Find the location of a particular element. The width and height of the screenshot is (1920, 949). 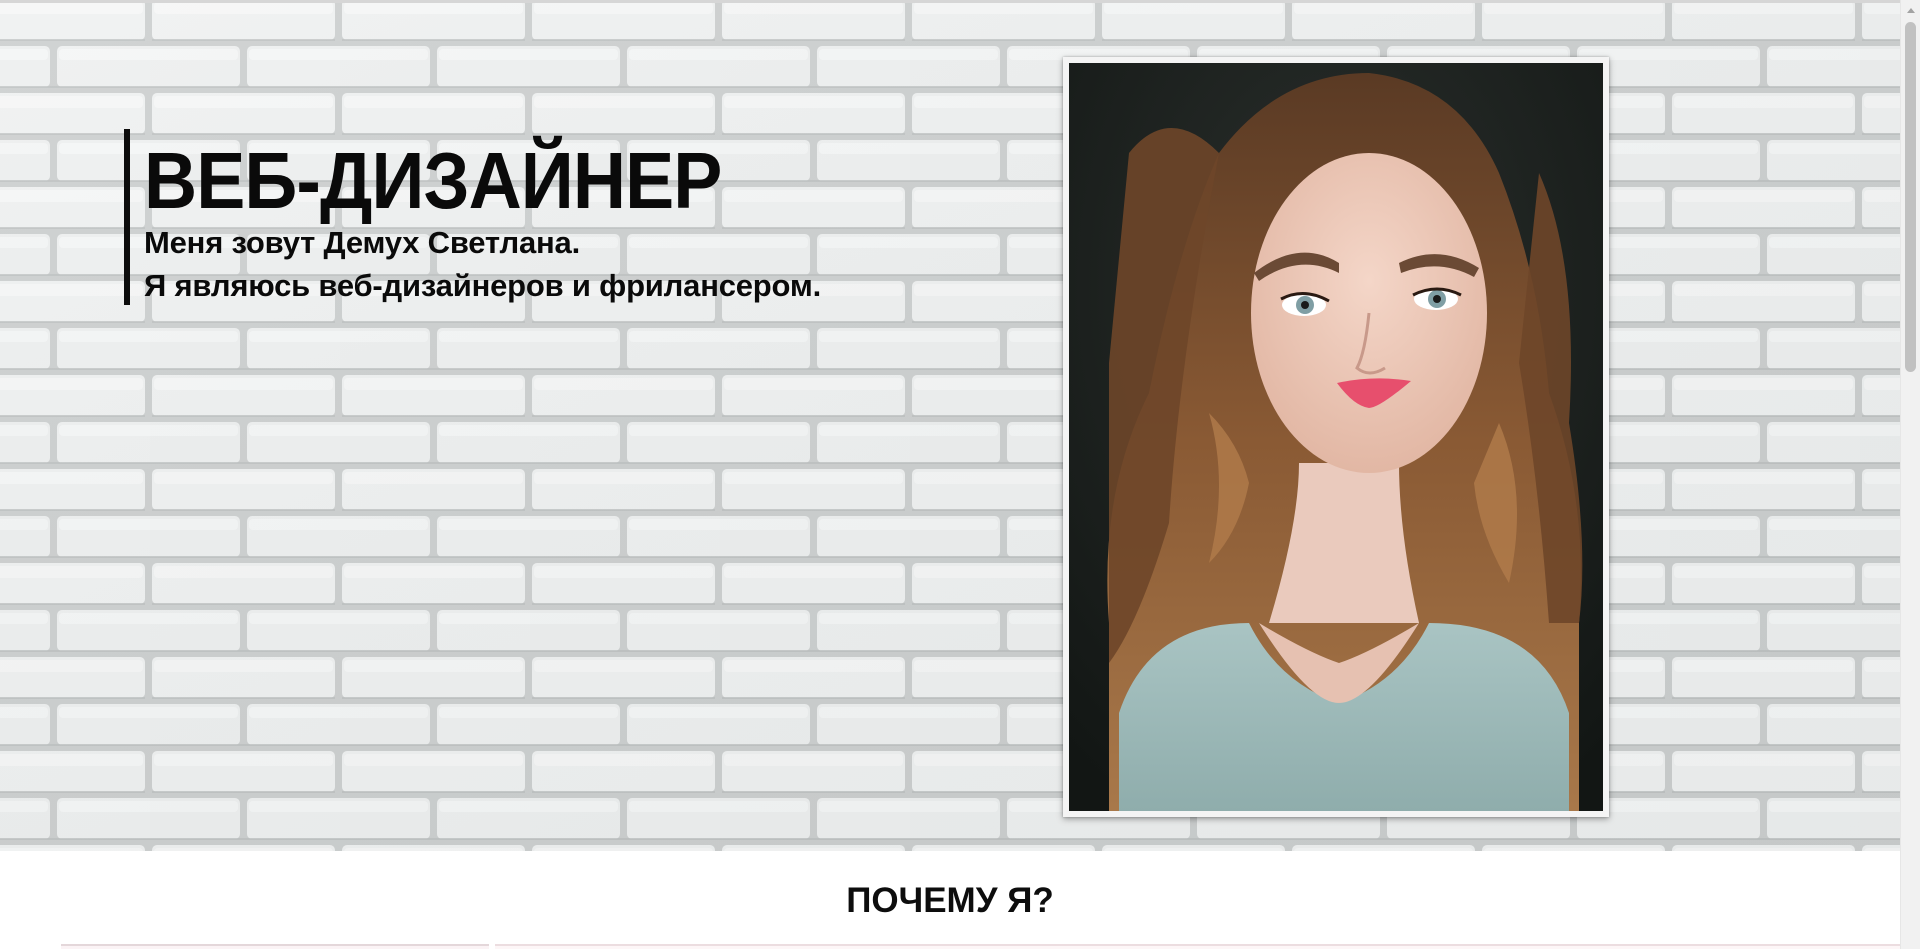

why-me-heading: ПОЧЕМУ Я? is located at coordinates (950, 900).